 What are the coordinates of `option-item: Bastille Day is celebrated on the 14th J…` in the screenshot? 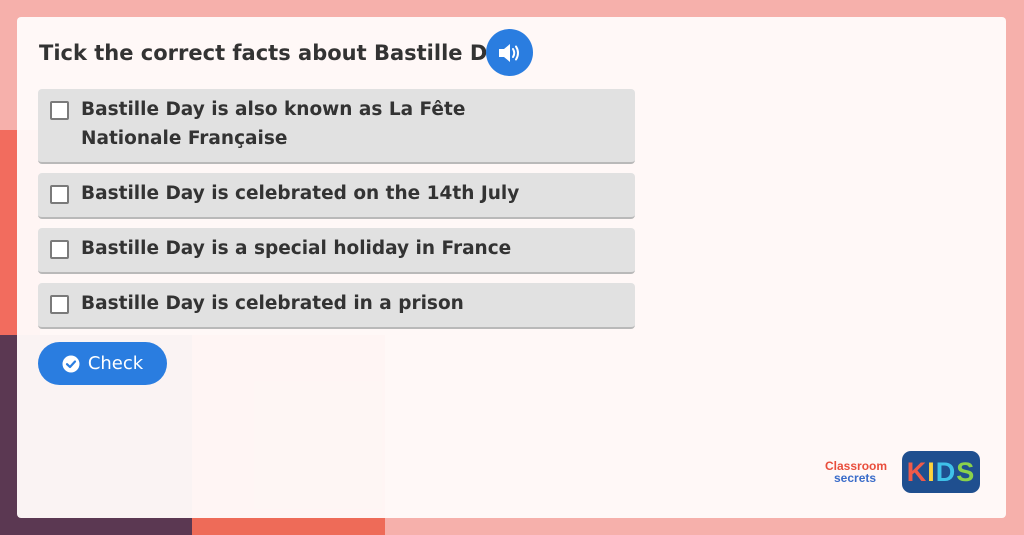 It's located at (336, 196).